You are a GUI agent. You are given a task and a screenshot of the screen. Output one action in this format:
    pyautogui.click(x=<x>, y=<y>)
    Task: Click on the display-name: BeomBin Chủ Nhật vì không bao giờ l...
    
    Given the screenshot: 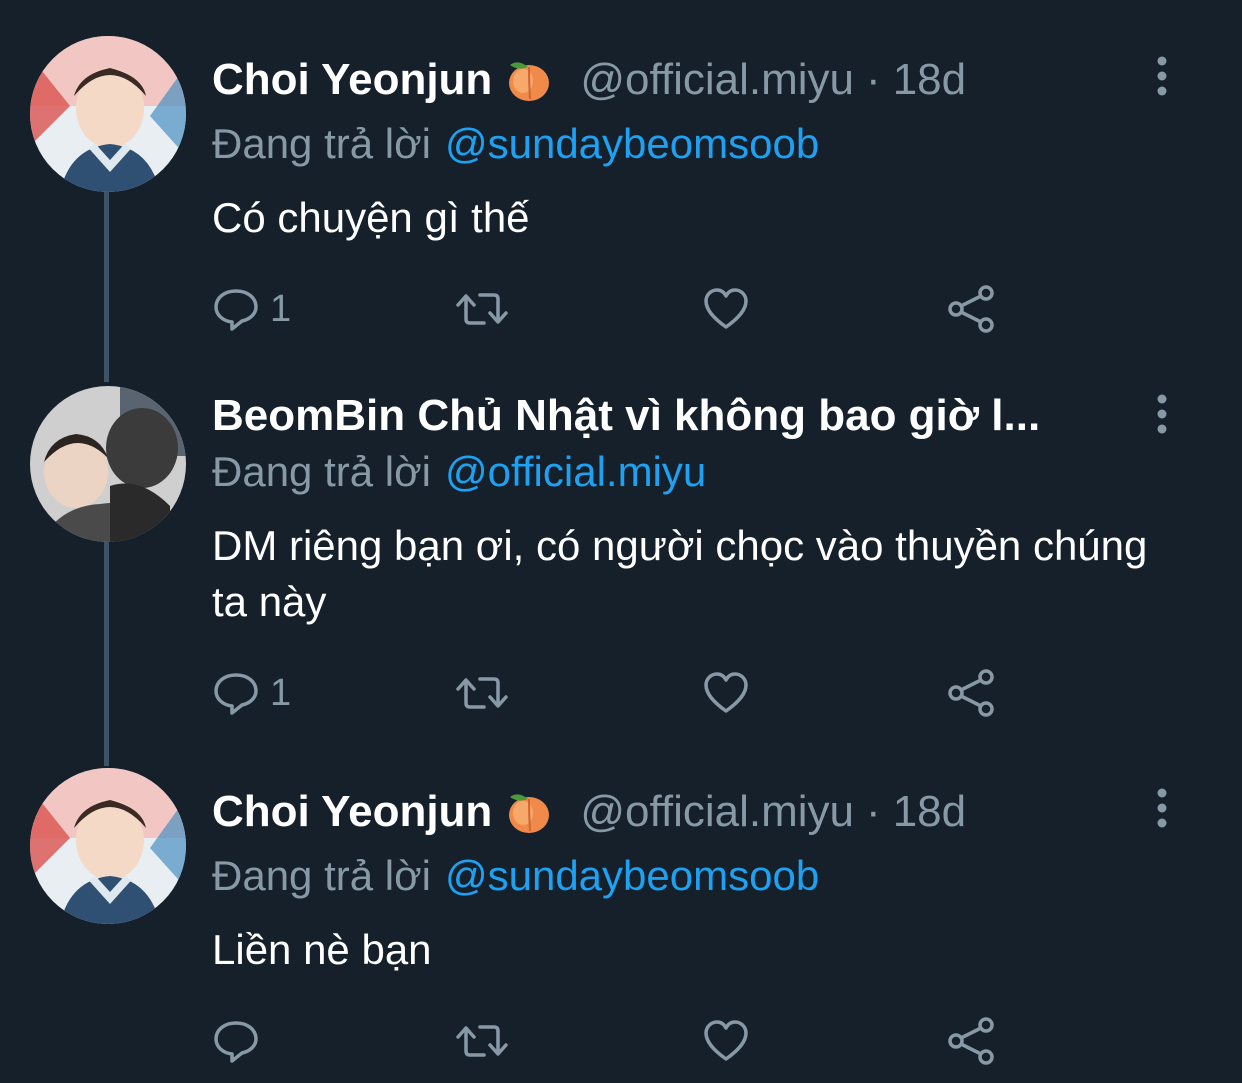 What is the action you would take?
    pyautogui.click(x=626, y=416)
    